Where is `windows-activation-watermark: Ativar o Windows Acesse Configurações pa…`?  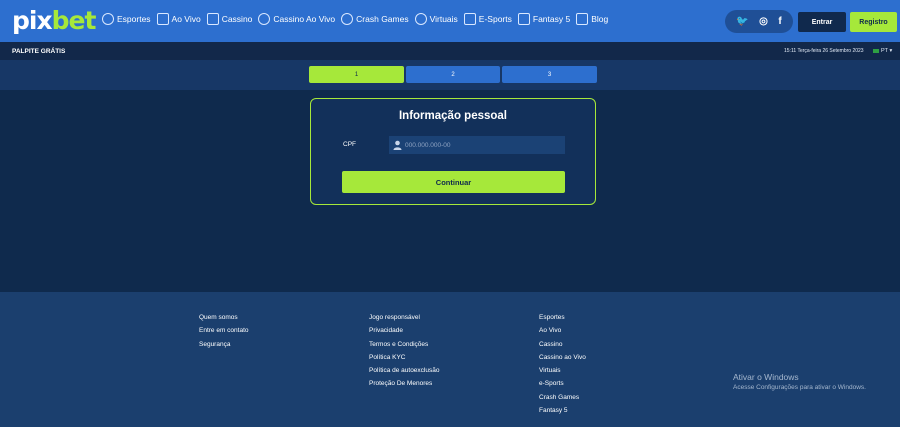 windows-activation-watermark: Ativar o Windows Acesse Configurações pa… is located at coordinates (799, 381).